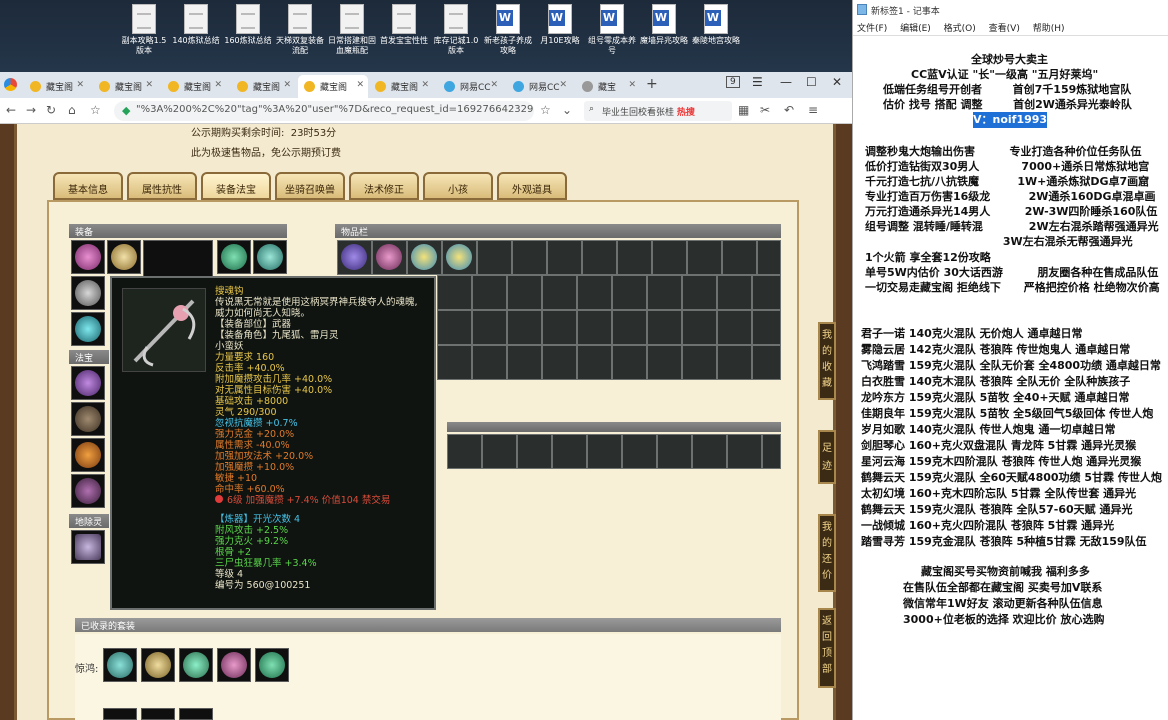 The width and height of the screenshot is (1168, 720). I want to click on menu-view: 查看(V), so click(1004, 29).